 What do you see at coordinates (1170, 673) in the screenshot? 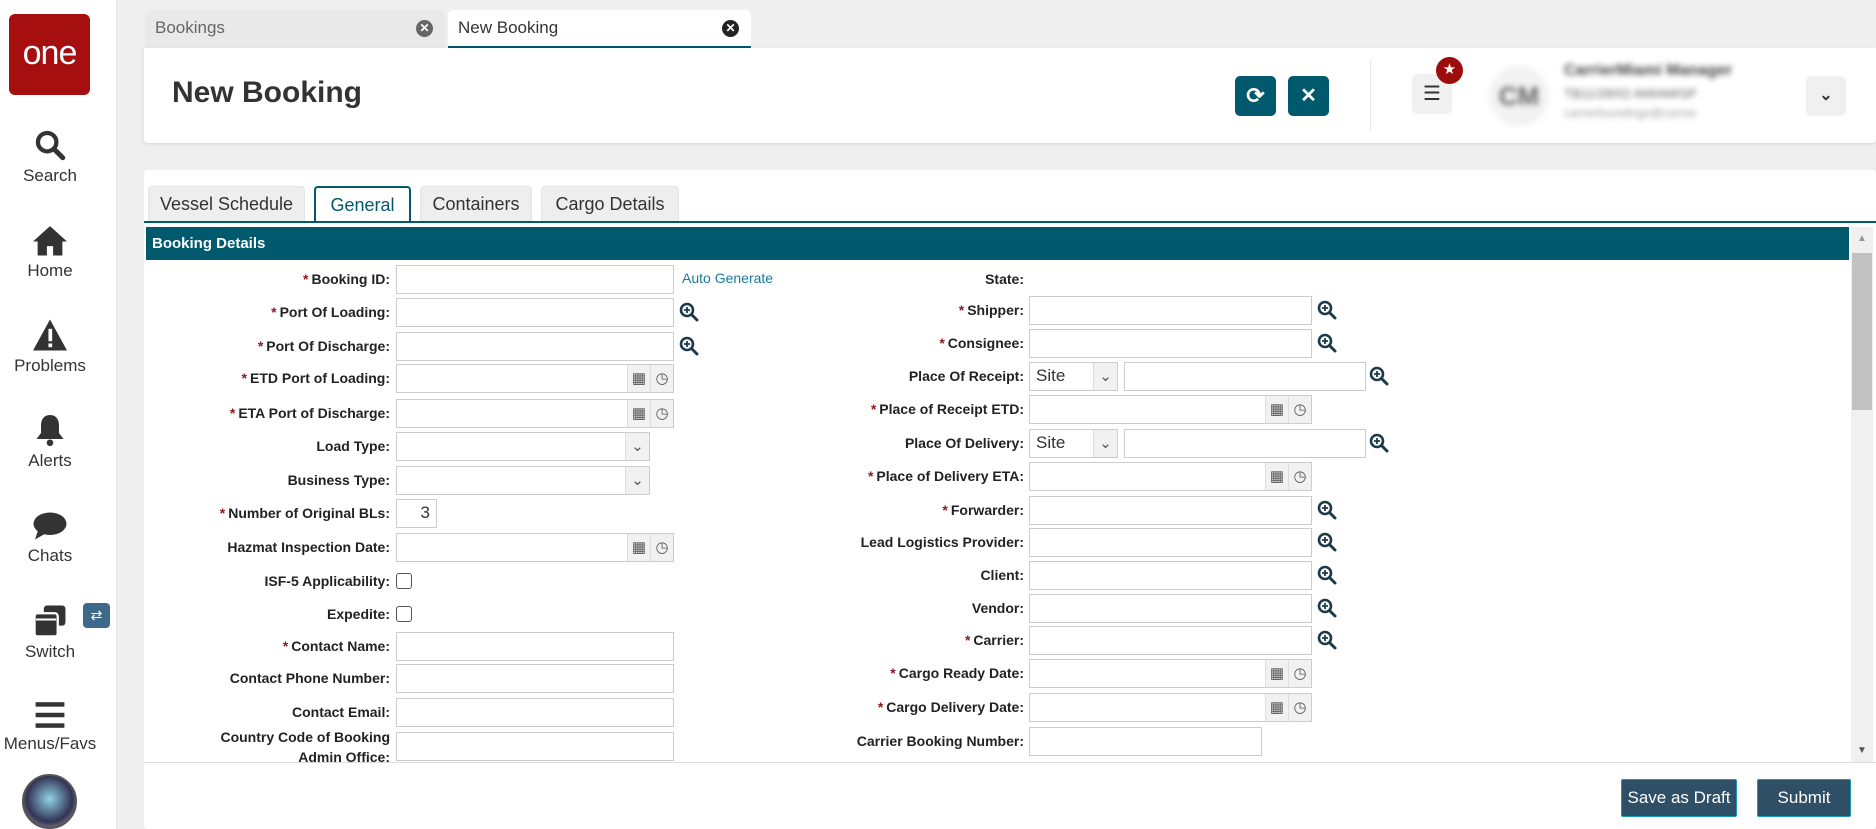
I see `cargo-ready-date-input: ▦ ◷` at bounding box center [1170, 673].